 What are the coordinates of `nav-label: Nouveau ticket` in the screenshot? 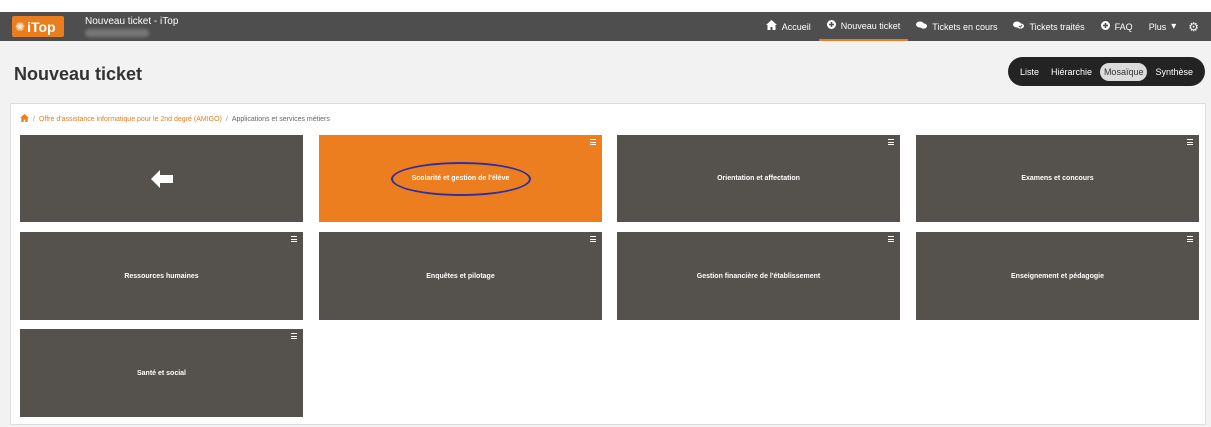 It's located at (870, 25).